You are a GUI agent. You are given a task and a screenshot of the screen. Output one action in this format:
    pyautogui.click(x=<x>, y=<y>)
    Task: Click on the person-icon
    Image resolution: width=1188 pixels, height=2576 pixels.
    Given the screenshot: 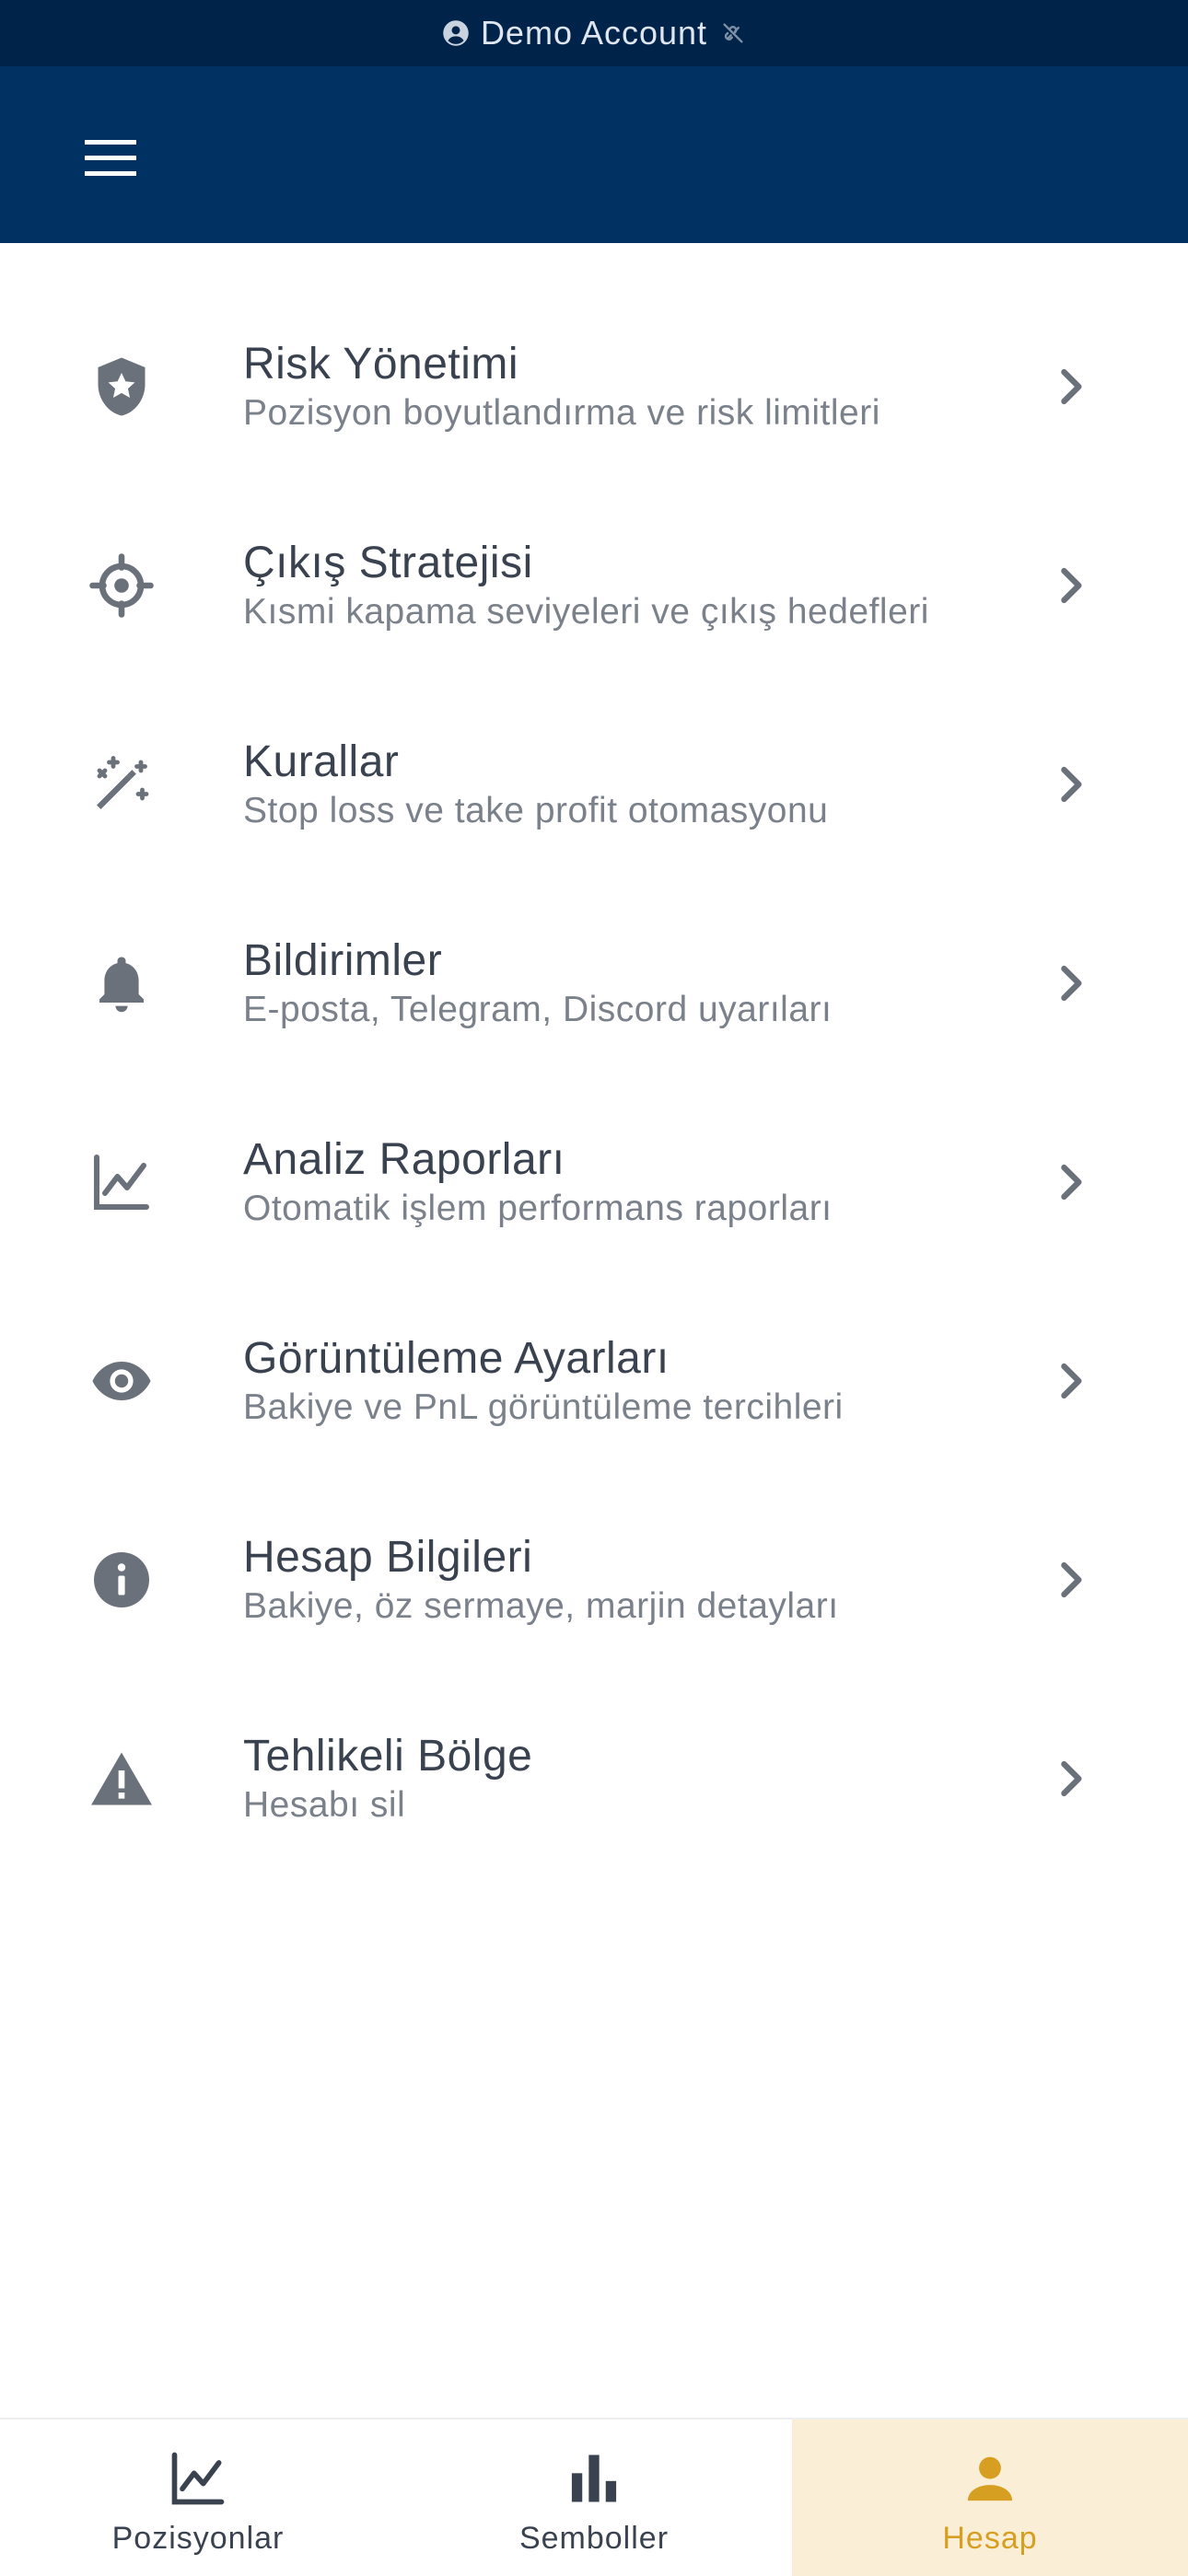 What is the action you would take?
    pyautogui.click(x=990, y=2478)
    